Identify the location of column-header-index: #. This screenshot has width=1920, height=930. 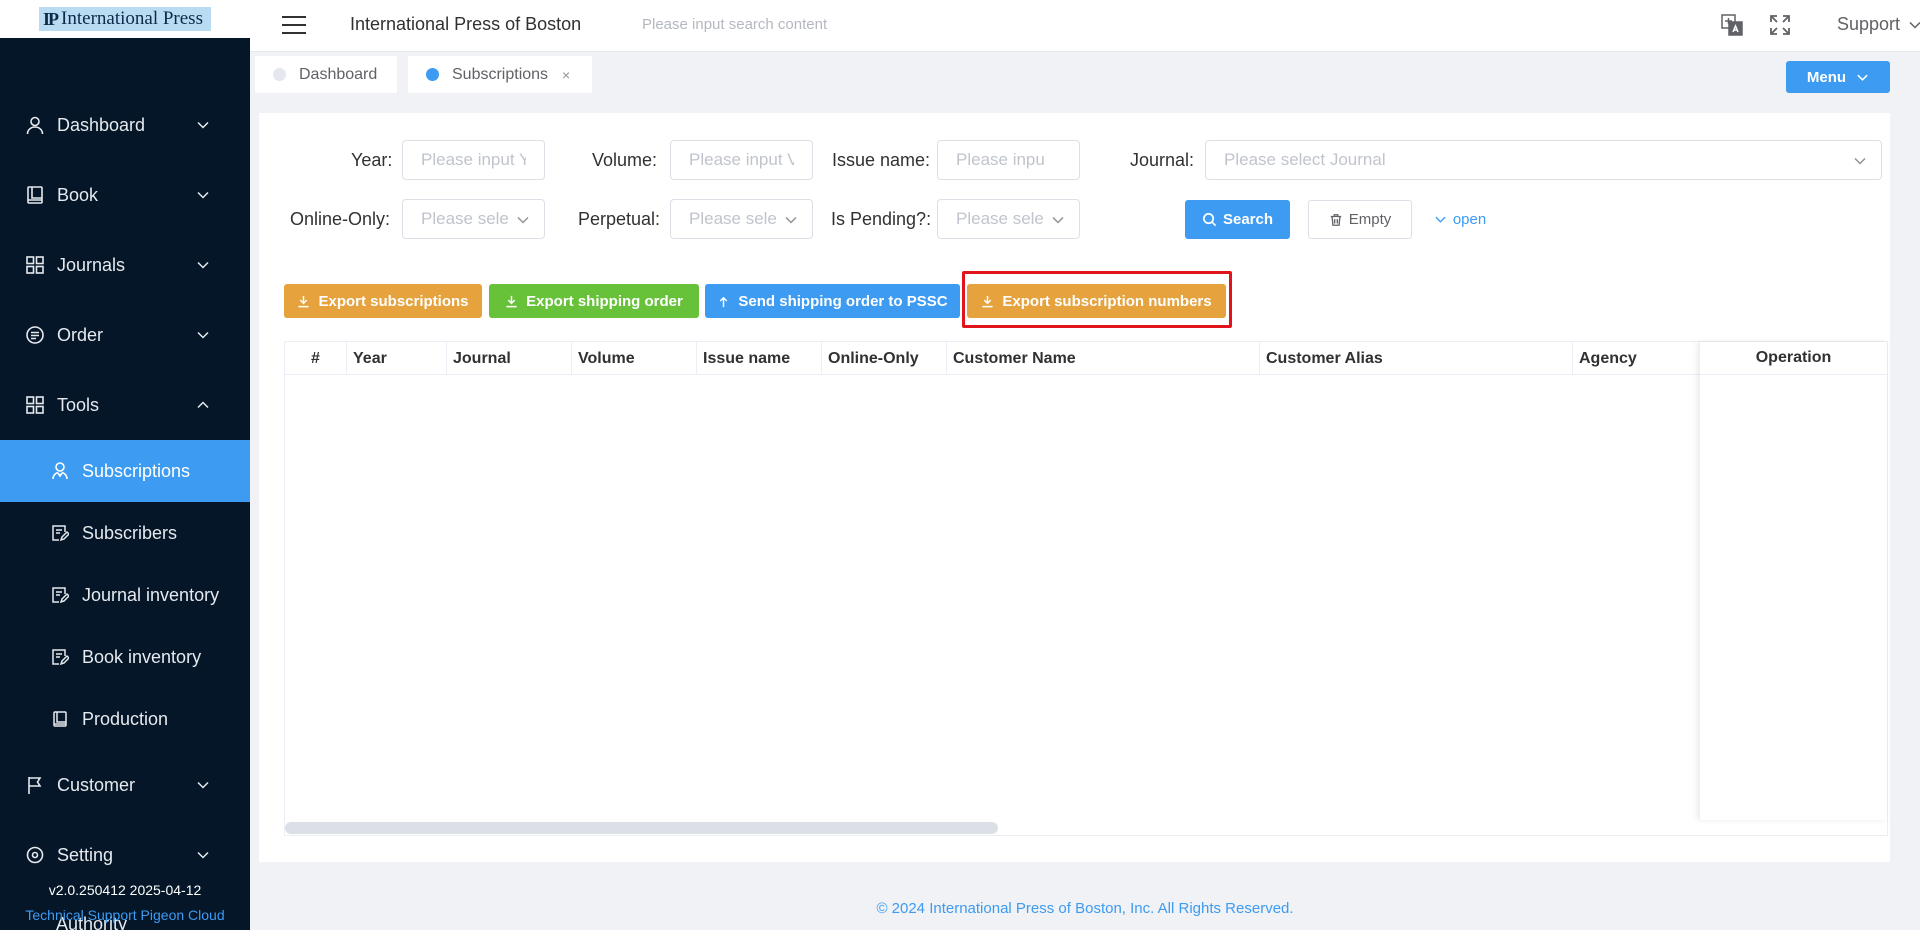
(316, 358).